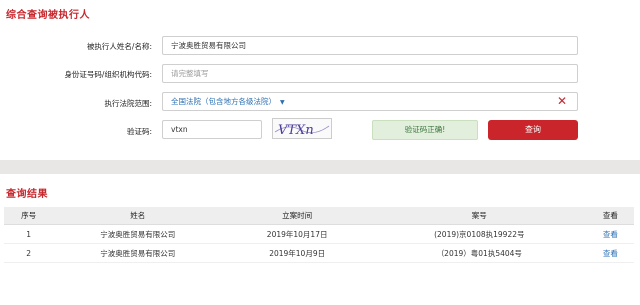 The width and height of the screenshot is (640, 305). What do you see at coordinates (282, 102) in the screenshot?
I see `chevron-down-icon: ▼` at bounding box center [282, 102].